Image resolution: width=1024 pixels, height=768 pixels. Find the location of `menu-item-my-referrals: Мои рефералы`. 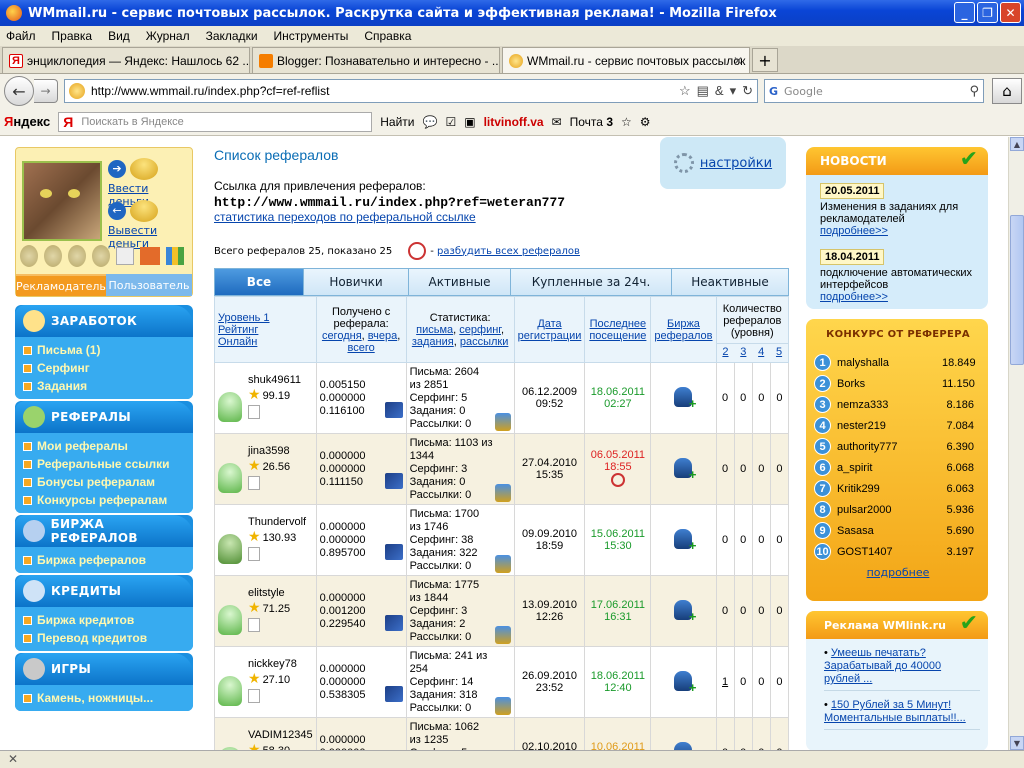

menu-item-my-referrals: Мои рефералы is located at coordinates (105, 446).